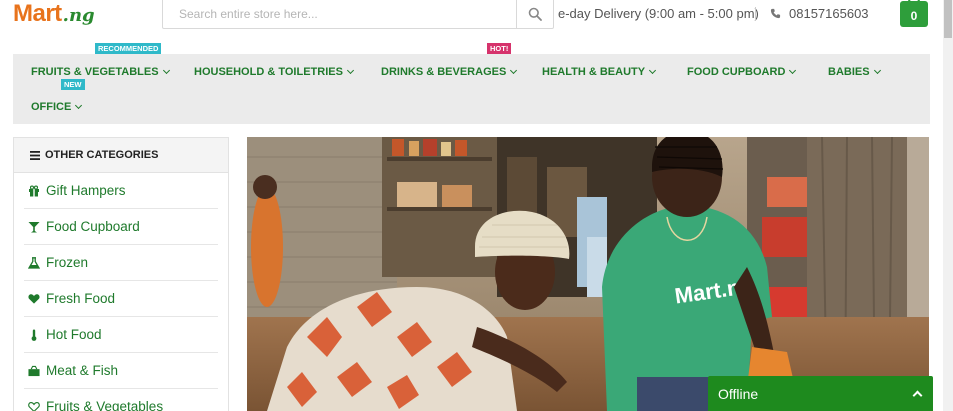 The image size is (953, 411). Describe the element at coordinates (51, 107) in the screenshot. I see `nav-label: OFFICE` at that location.